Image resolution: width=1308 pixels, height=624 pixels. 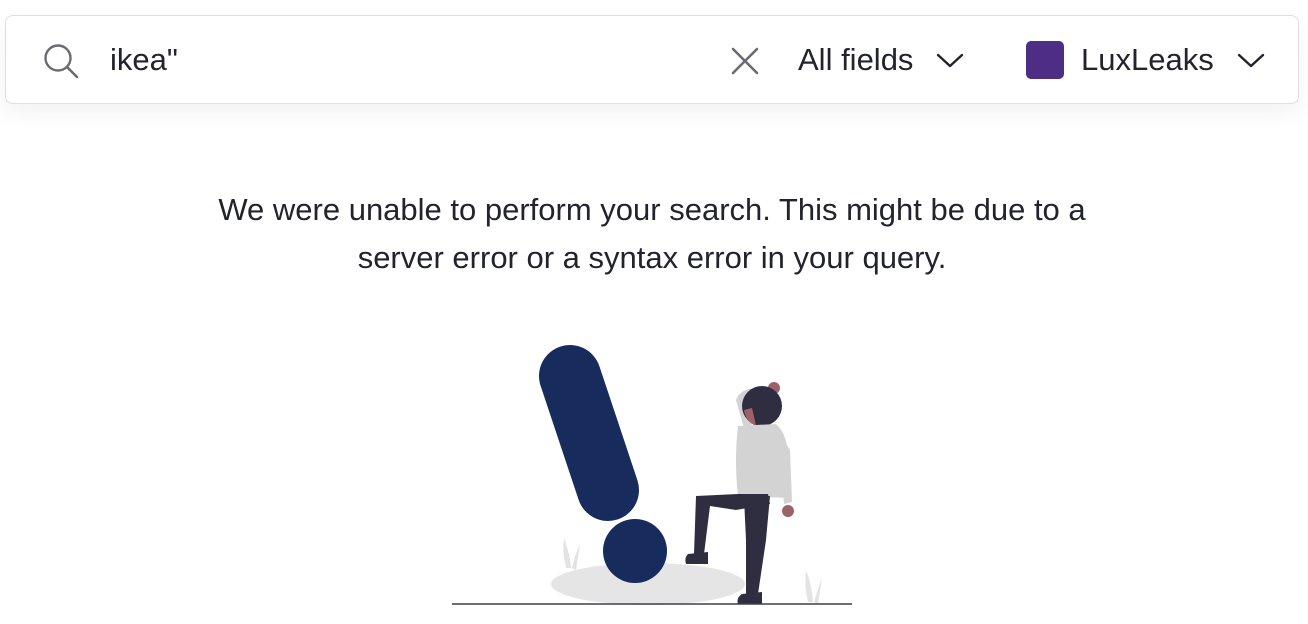 I want to click on exclamation-dot, so click(x=635, y=551).